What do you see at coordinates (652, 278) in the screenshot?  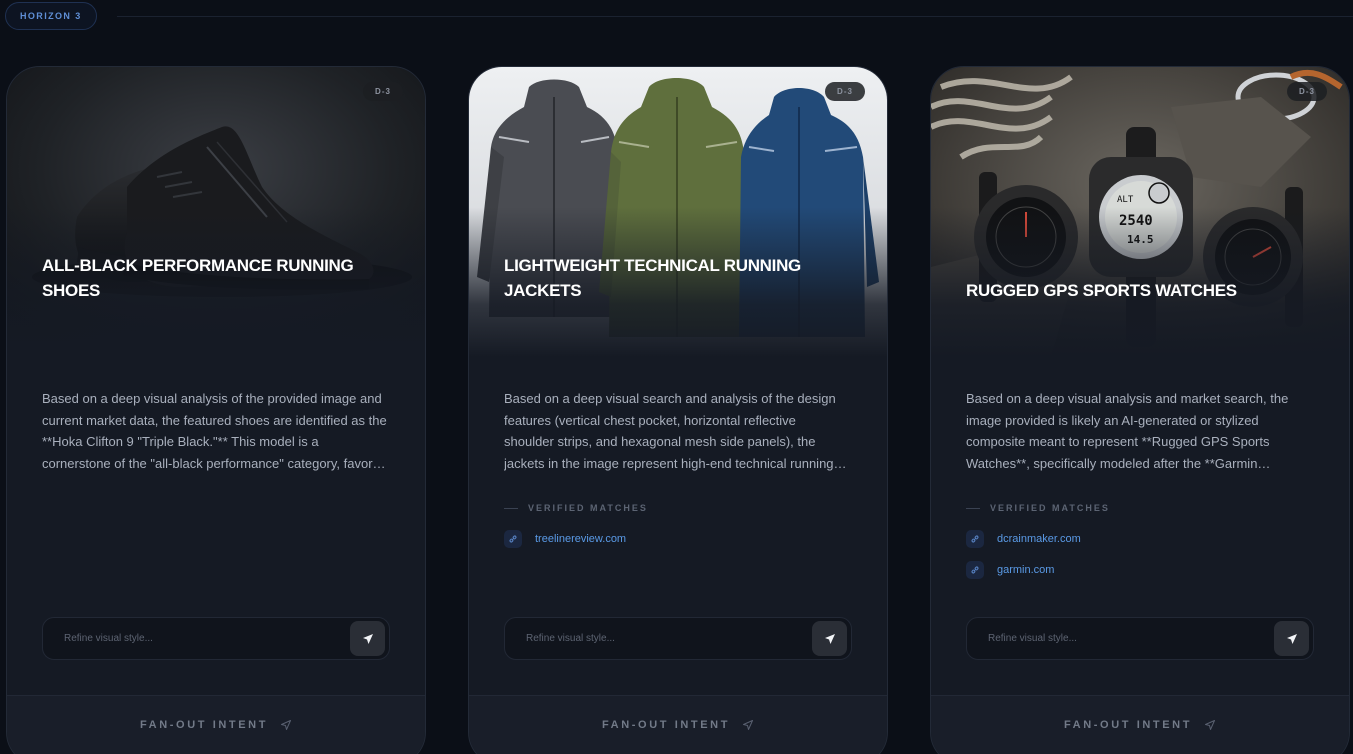 I see `card-title: LIGHTWEIGHT TECHNICAL RUNNING JACKETS` at bounding box center [652, 278].